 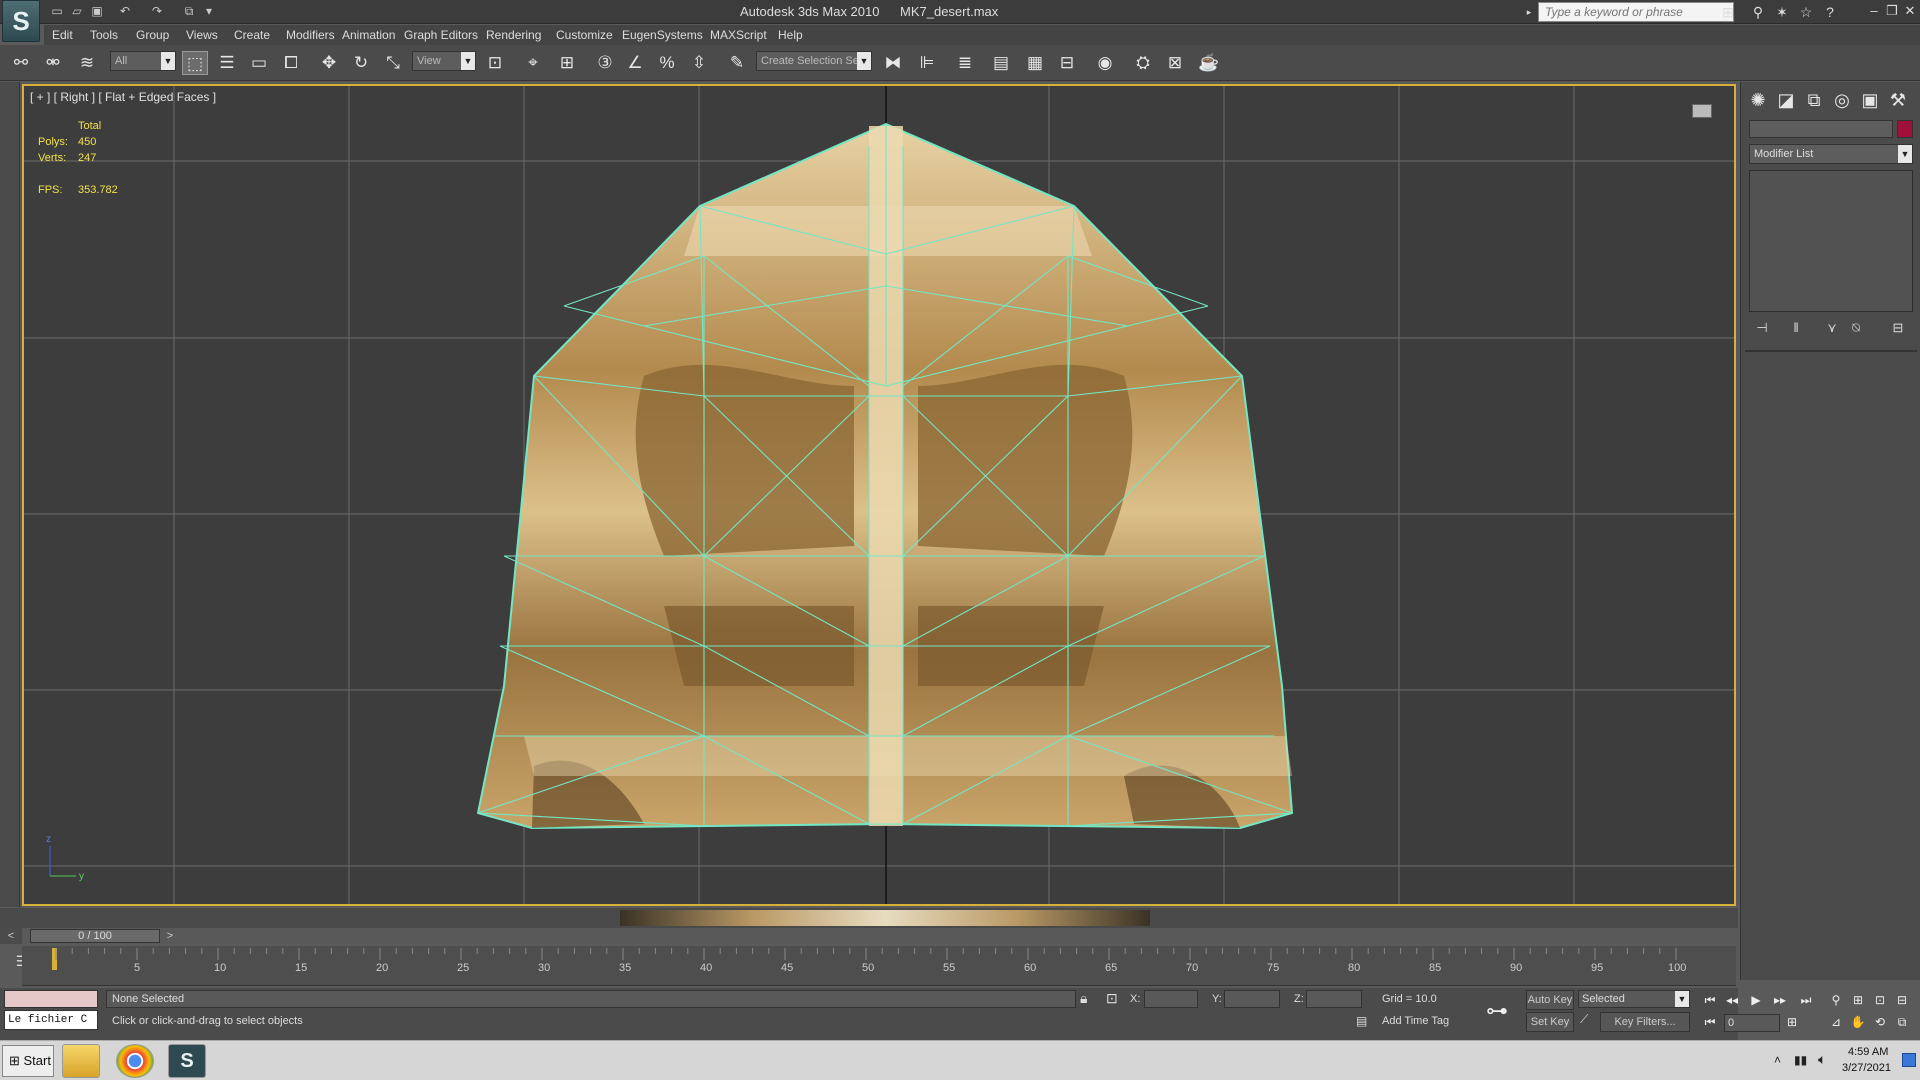 What do you see at coordinates (1806, 1000) in the screenshot?
I see `go-to-end-icon: ⏭` at bounding box center [1806, 1000].